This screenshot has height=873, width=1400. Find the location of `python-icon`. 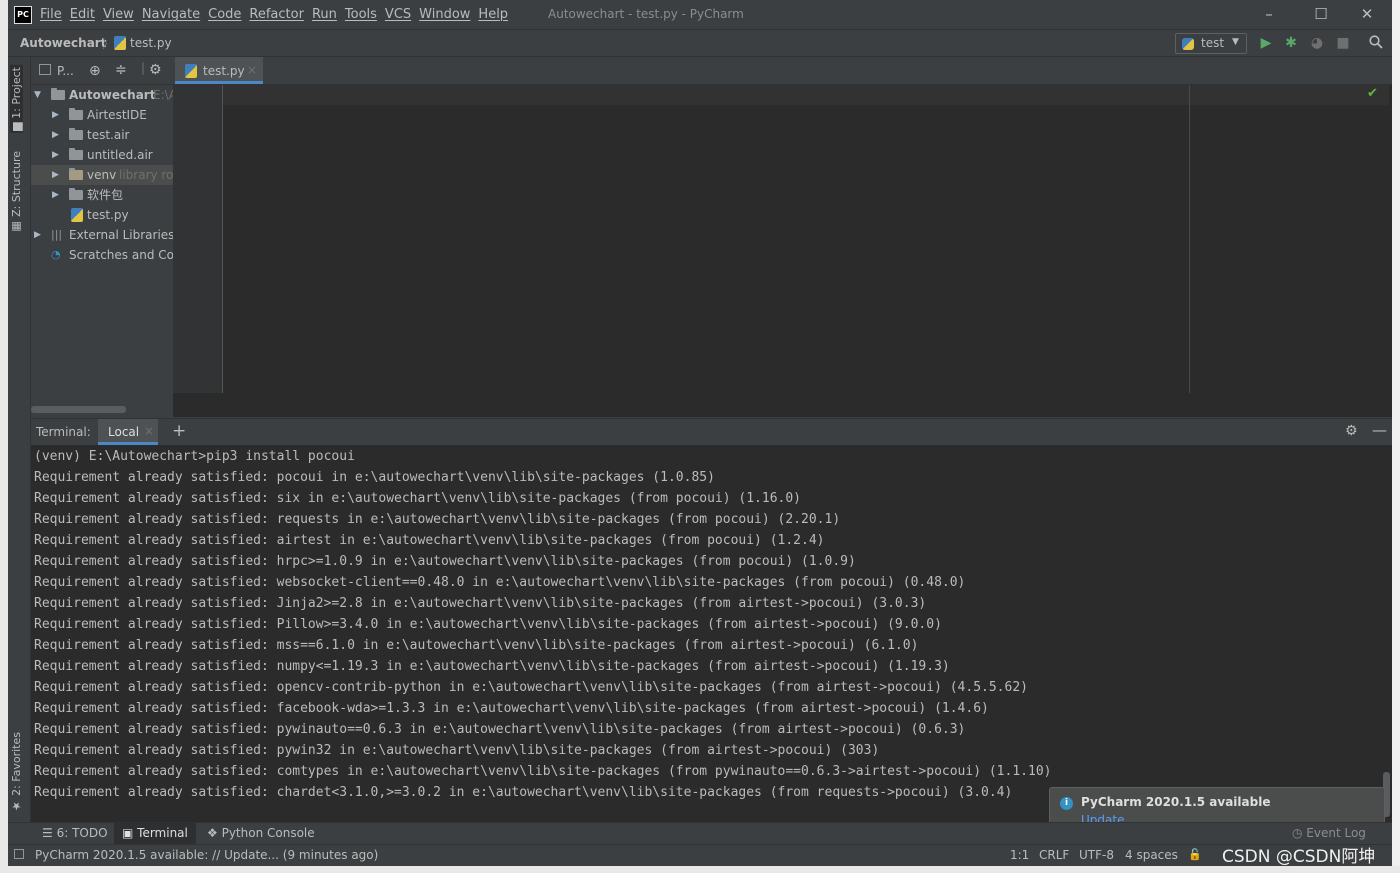

python-icon is located at coordinates (1188, 44).